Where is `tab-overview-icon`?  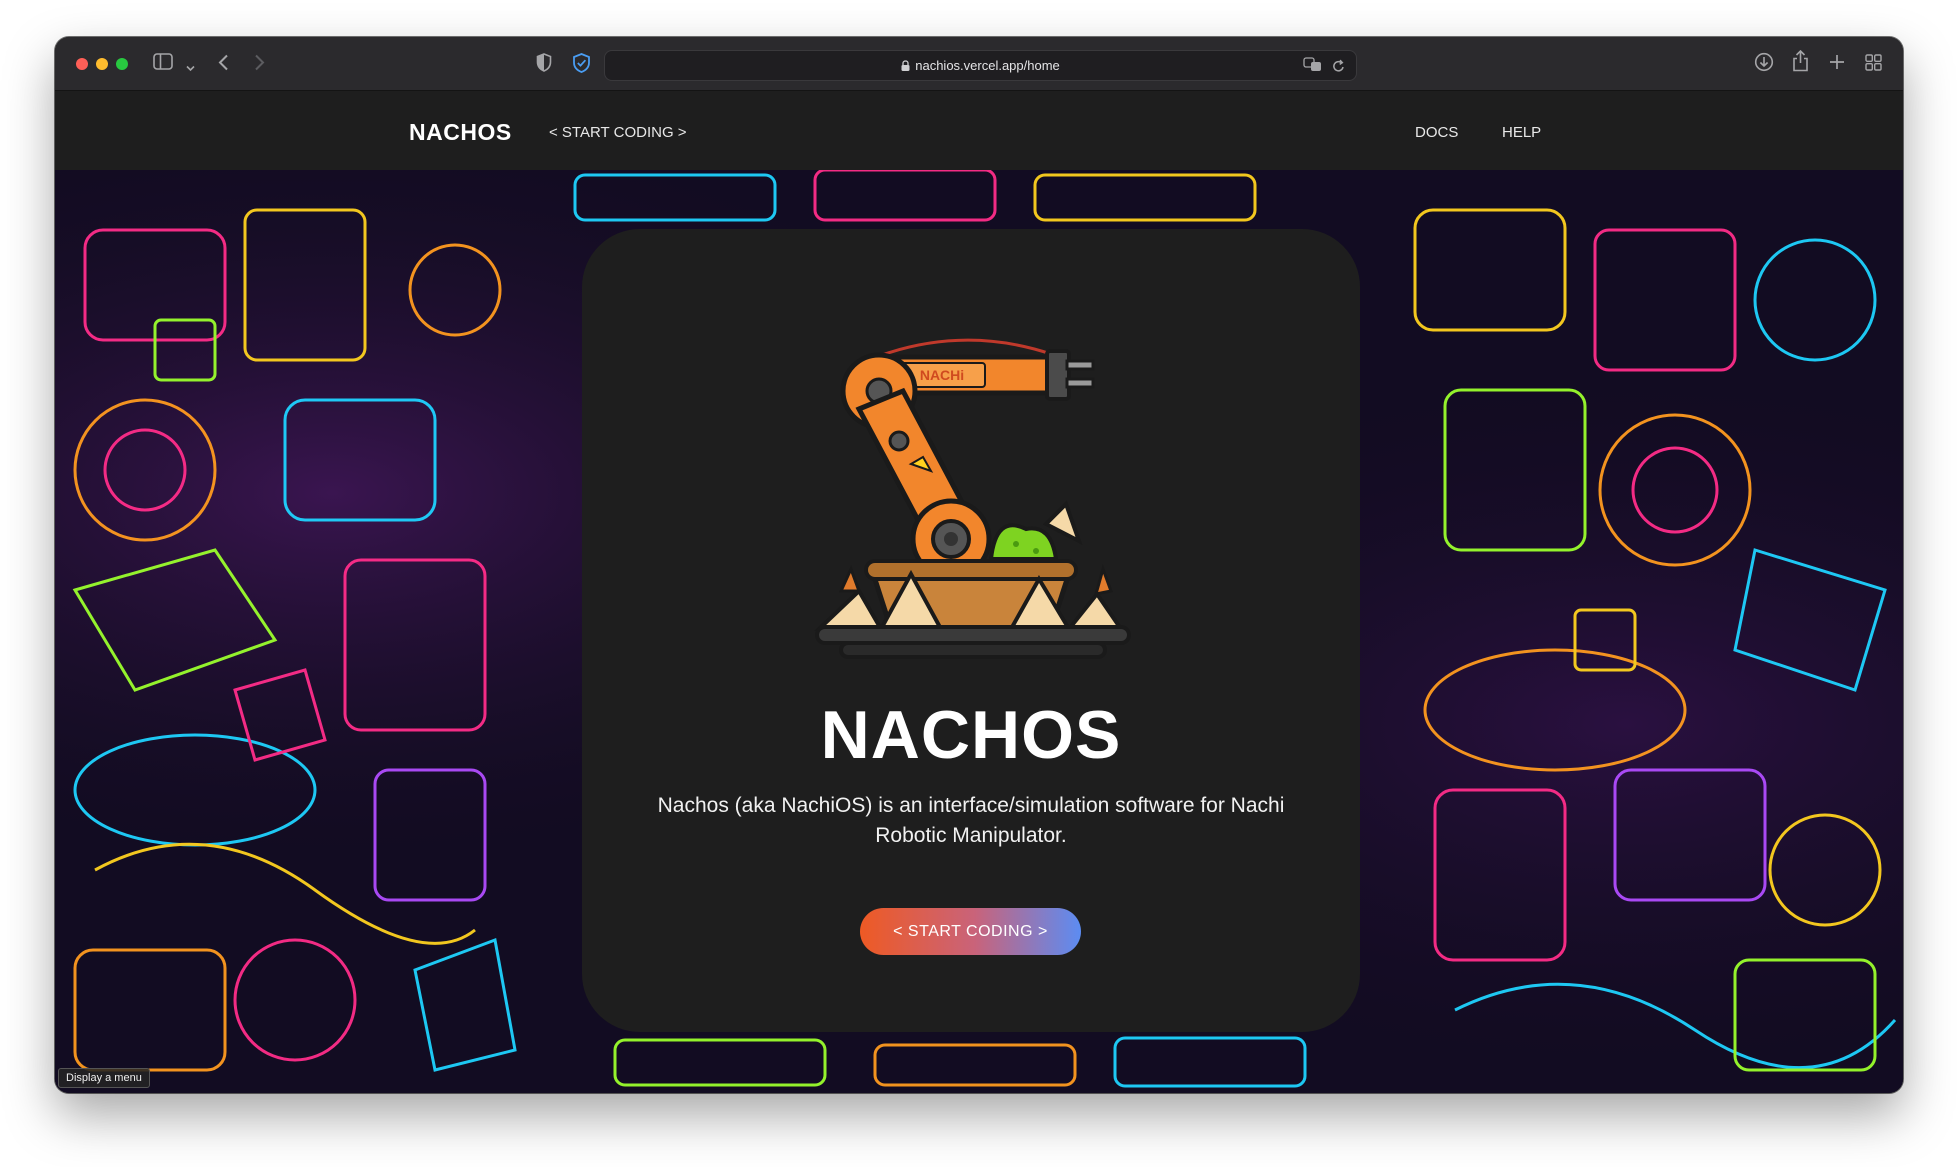
tab-overview-icon is located at coordinates (1873, 64).